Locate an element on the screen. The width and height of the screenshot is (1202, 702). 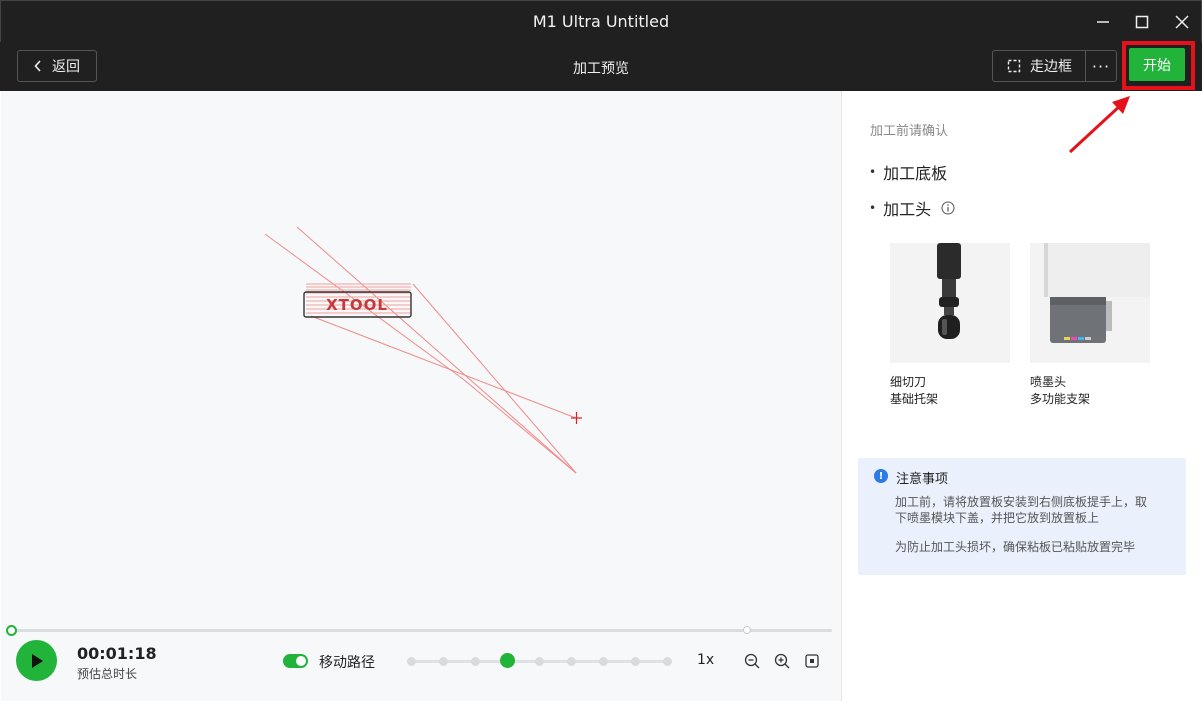
fit-view-icon is located at coordinates (812, 661).